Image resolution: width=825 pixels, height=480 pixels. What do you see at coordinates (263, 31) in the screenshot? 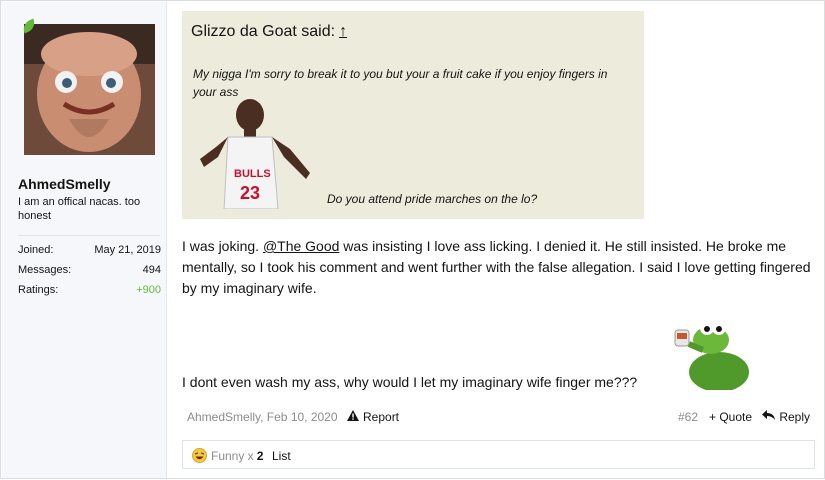
I see `quote-author: Glizzo da Goat said:` at bounding box center [263, 31].